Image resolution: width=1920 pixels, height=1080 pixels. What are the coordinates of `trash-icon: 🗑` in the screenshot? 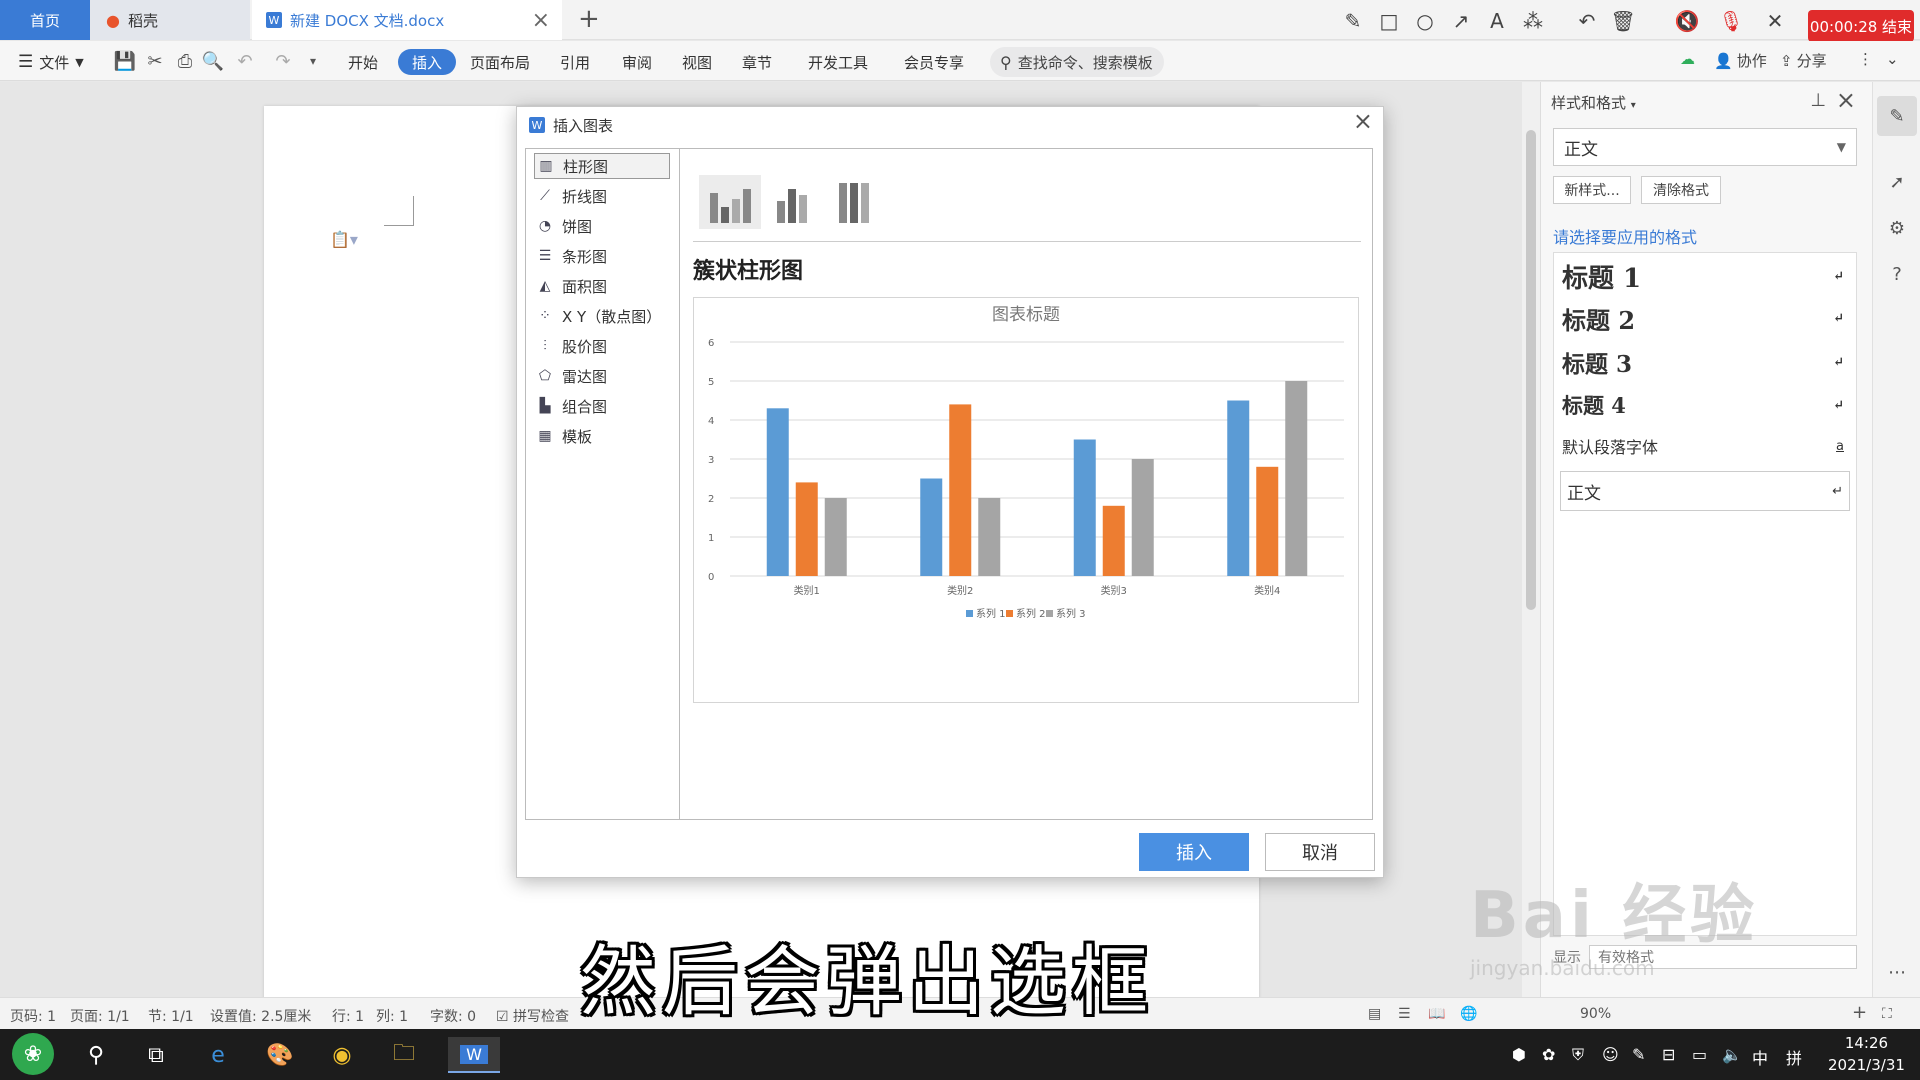 It's located at (1622, 21).